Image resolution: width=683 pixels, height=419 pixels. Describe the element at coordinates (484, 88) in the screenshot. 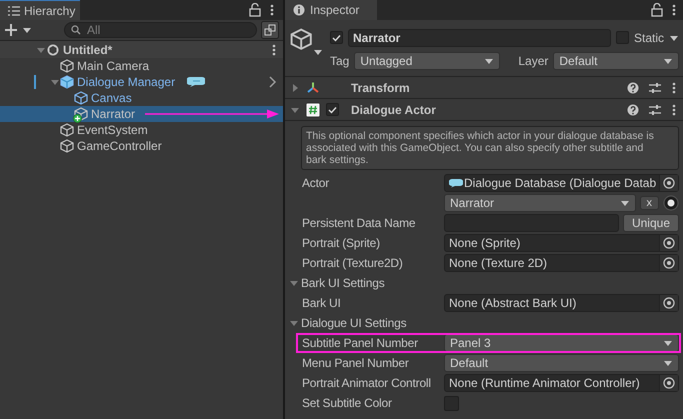

I see `component-header: Transform` at that location.